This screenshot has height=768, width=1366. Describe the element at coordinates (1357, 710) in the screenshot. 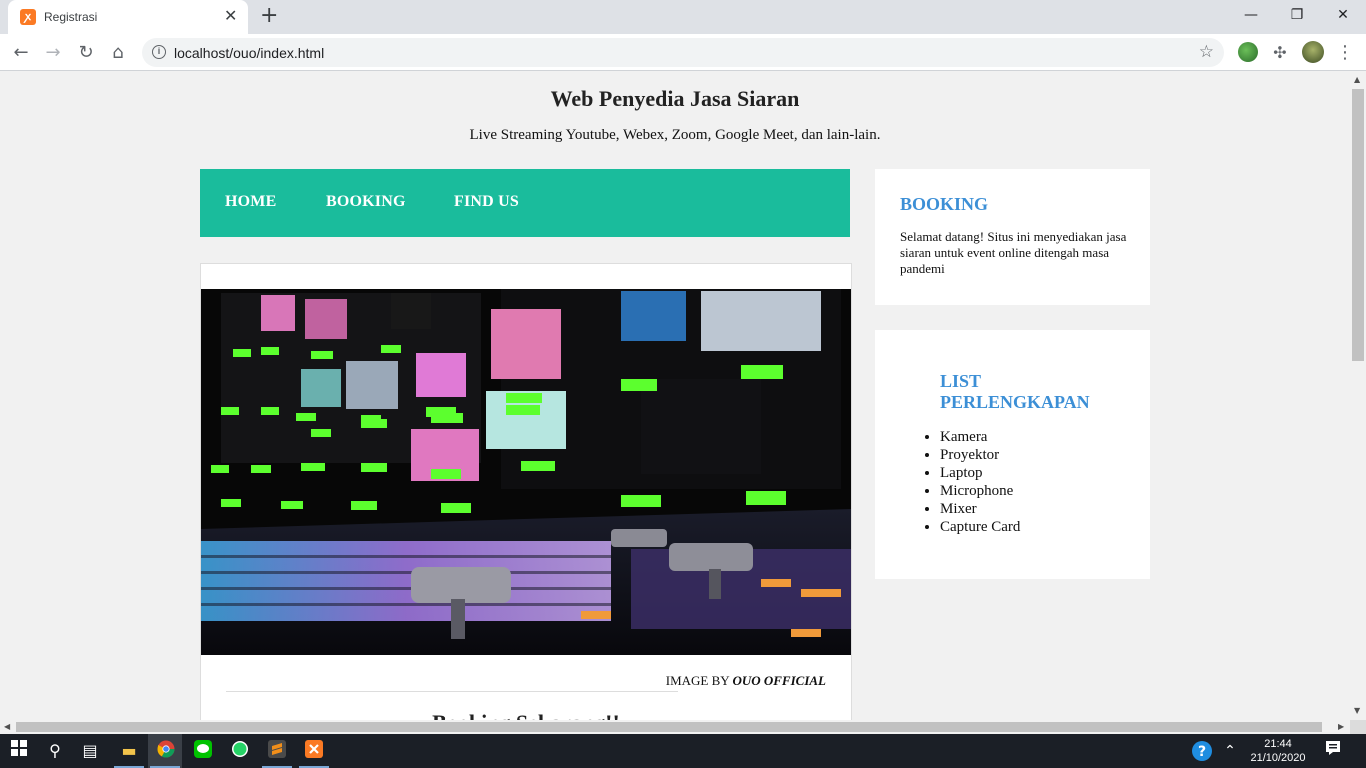

I see `scroll-down-arrow-icon: ▼` at that location.